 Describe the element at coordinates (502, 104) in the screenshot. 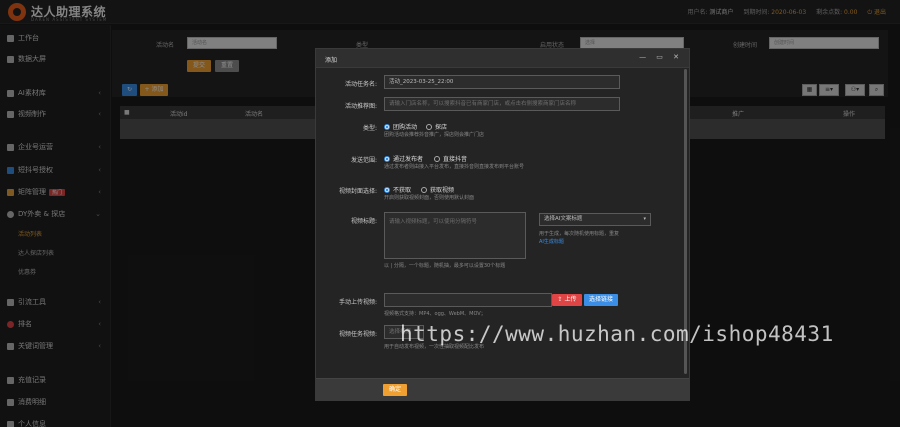

I see `shop-input: 请输入门店名称，可以搜索抖音已有商家门店，或点击右侧搜索商家门店名称` at that location.